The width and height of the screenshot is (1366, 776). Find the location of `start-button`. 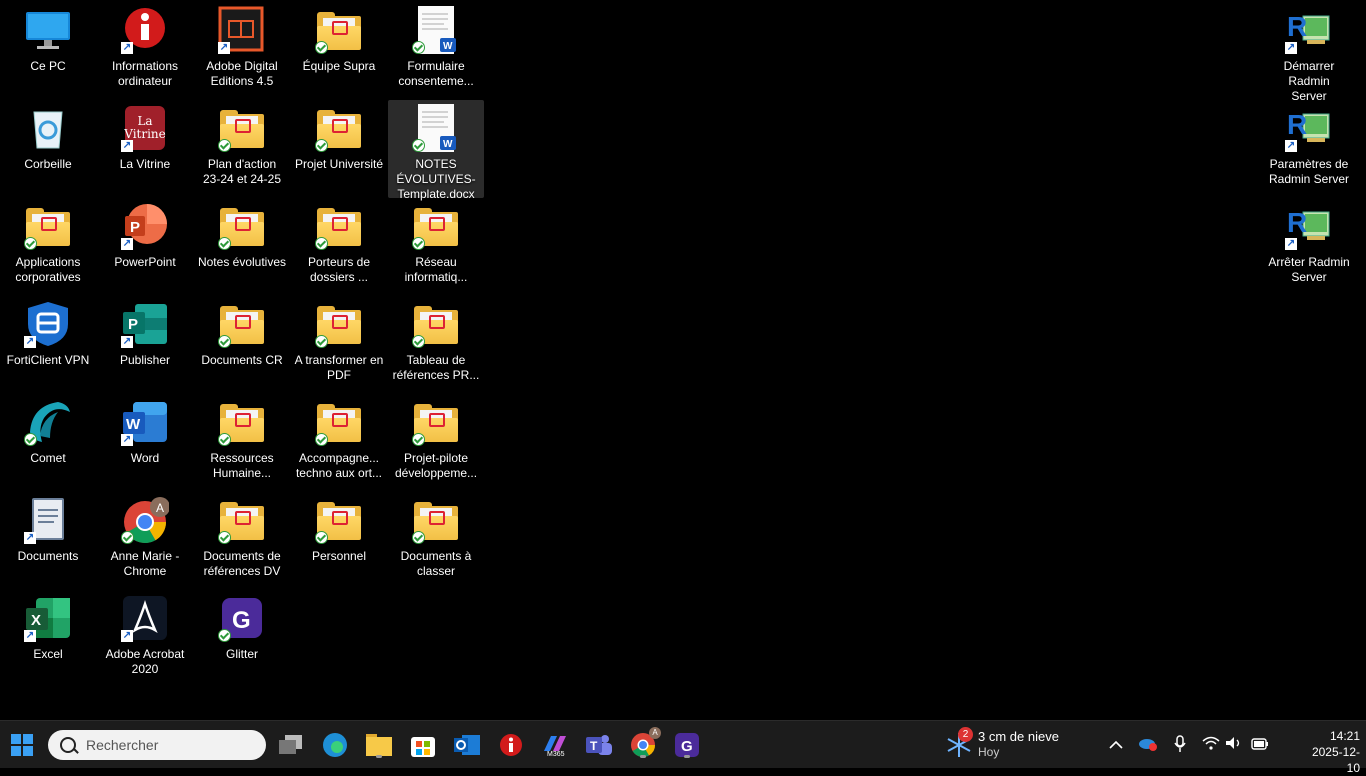

start-button is located at coordinates (22, 745).